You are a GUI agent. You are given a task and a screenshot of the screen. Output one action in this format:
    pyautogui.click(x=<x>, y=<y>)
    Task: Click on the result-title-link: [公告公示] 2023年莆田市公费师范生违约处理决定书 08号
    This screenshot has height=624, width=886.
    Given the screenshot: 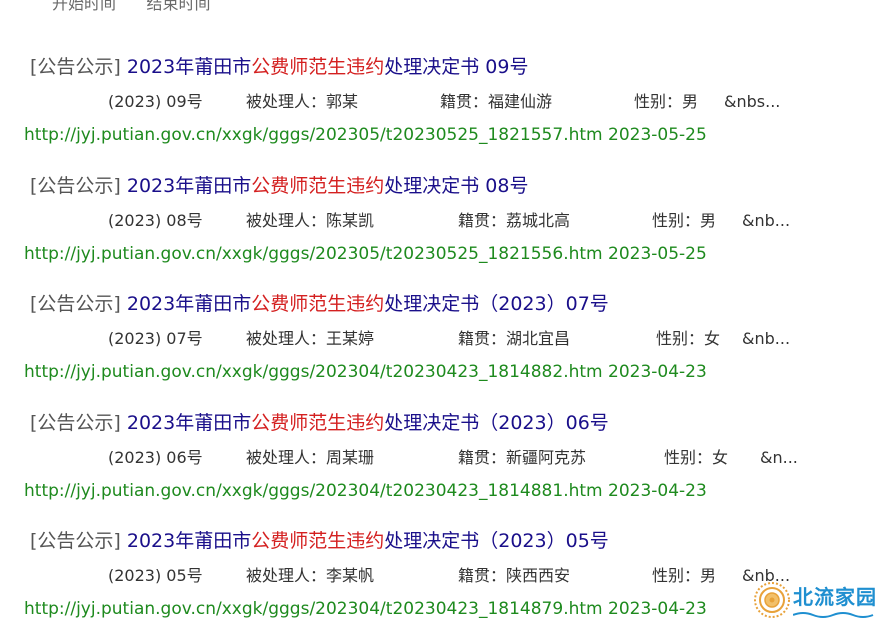 What is the action you would take?
    pyautogui.click(x=279, y=186)
    